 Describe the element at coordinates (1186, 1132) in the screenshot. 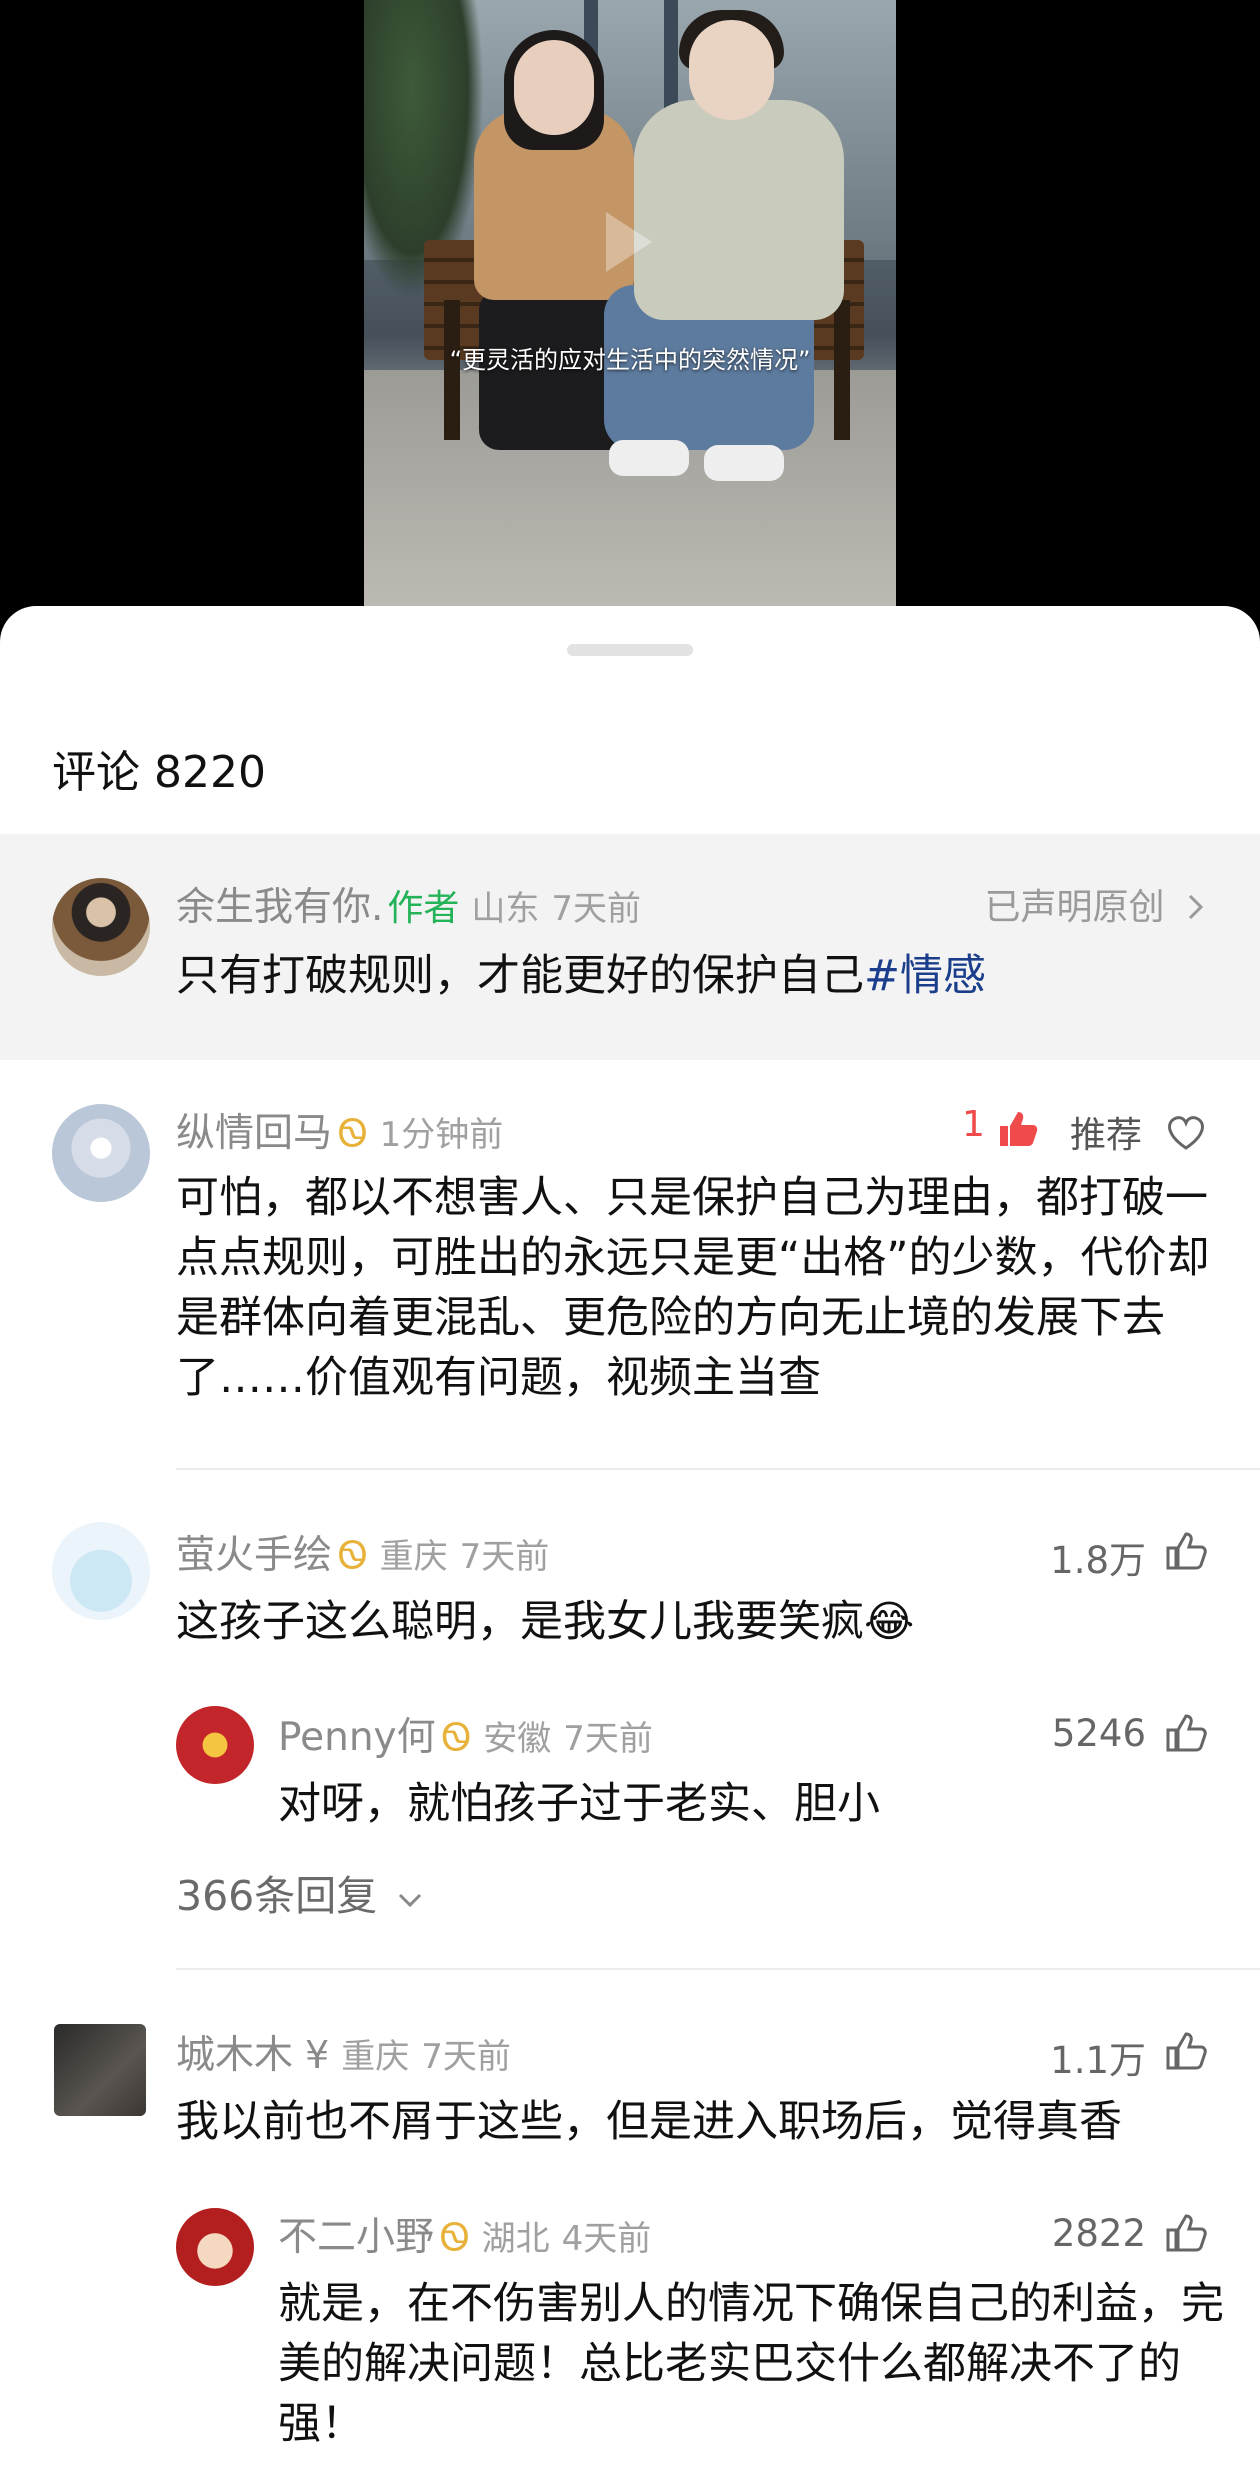

I see `heart-icon` at that location.